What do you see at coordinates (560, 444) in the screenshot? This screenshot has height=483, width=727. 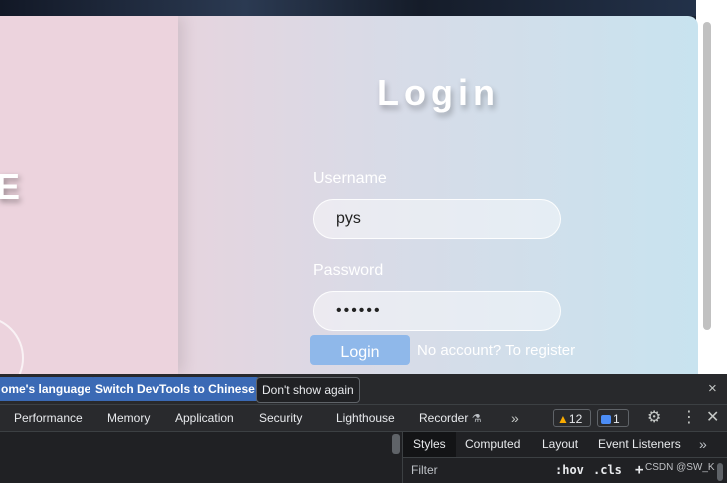 I see `subtab-layout: Layout` at bounding box center [560, 444].